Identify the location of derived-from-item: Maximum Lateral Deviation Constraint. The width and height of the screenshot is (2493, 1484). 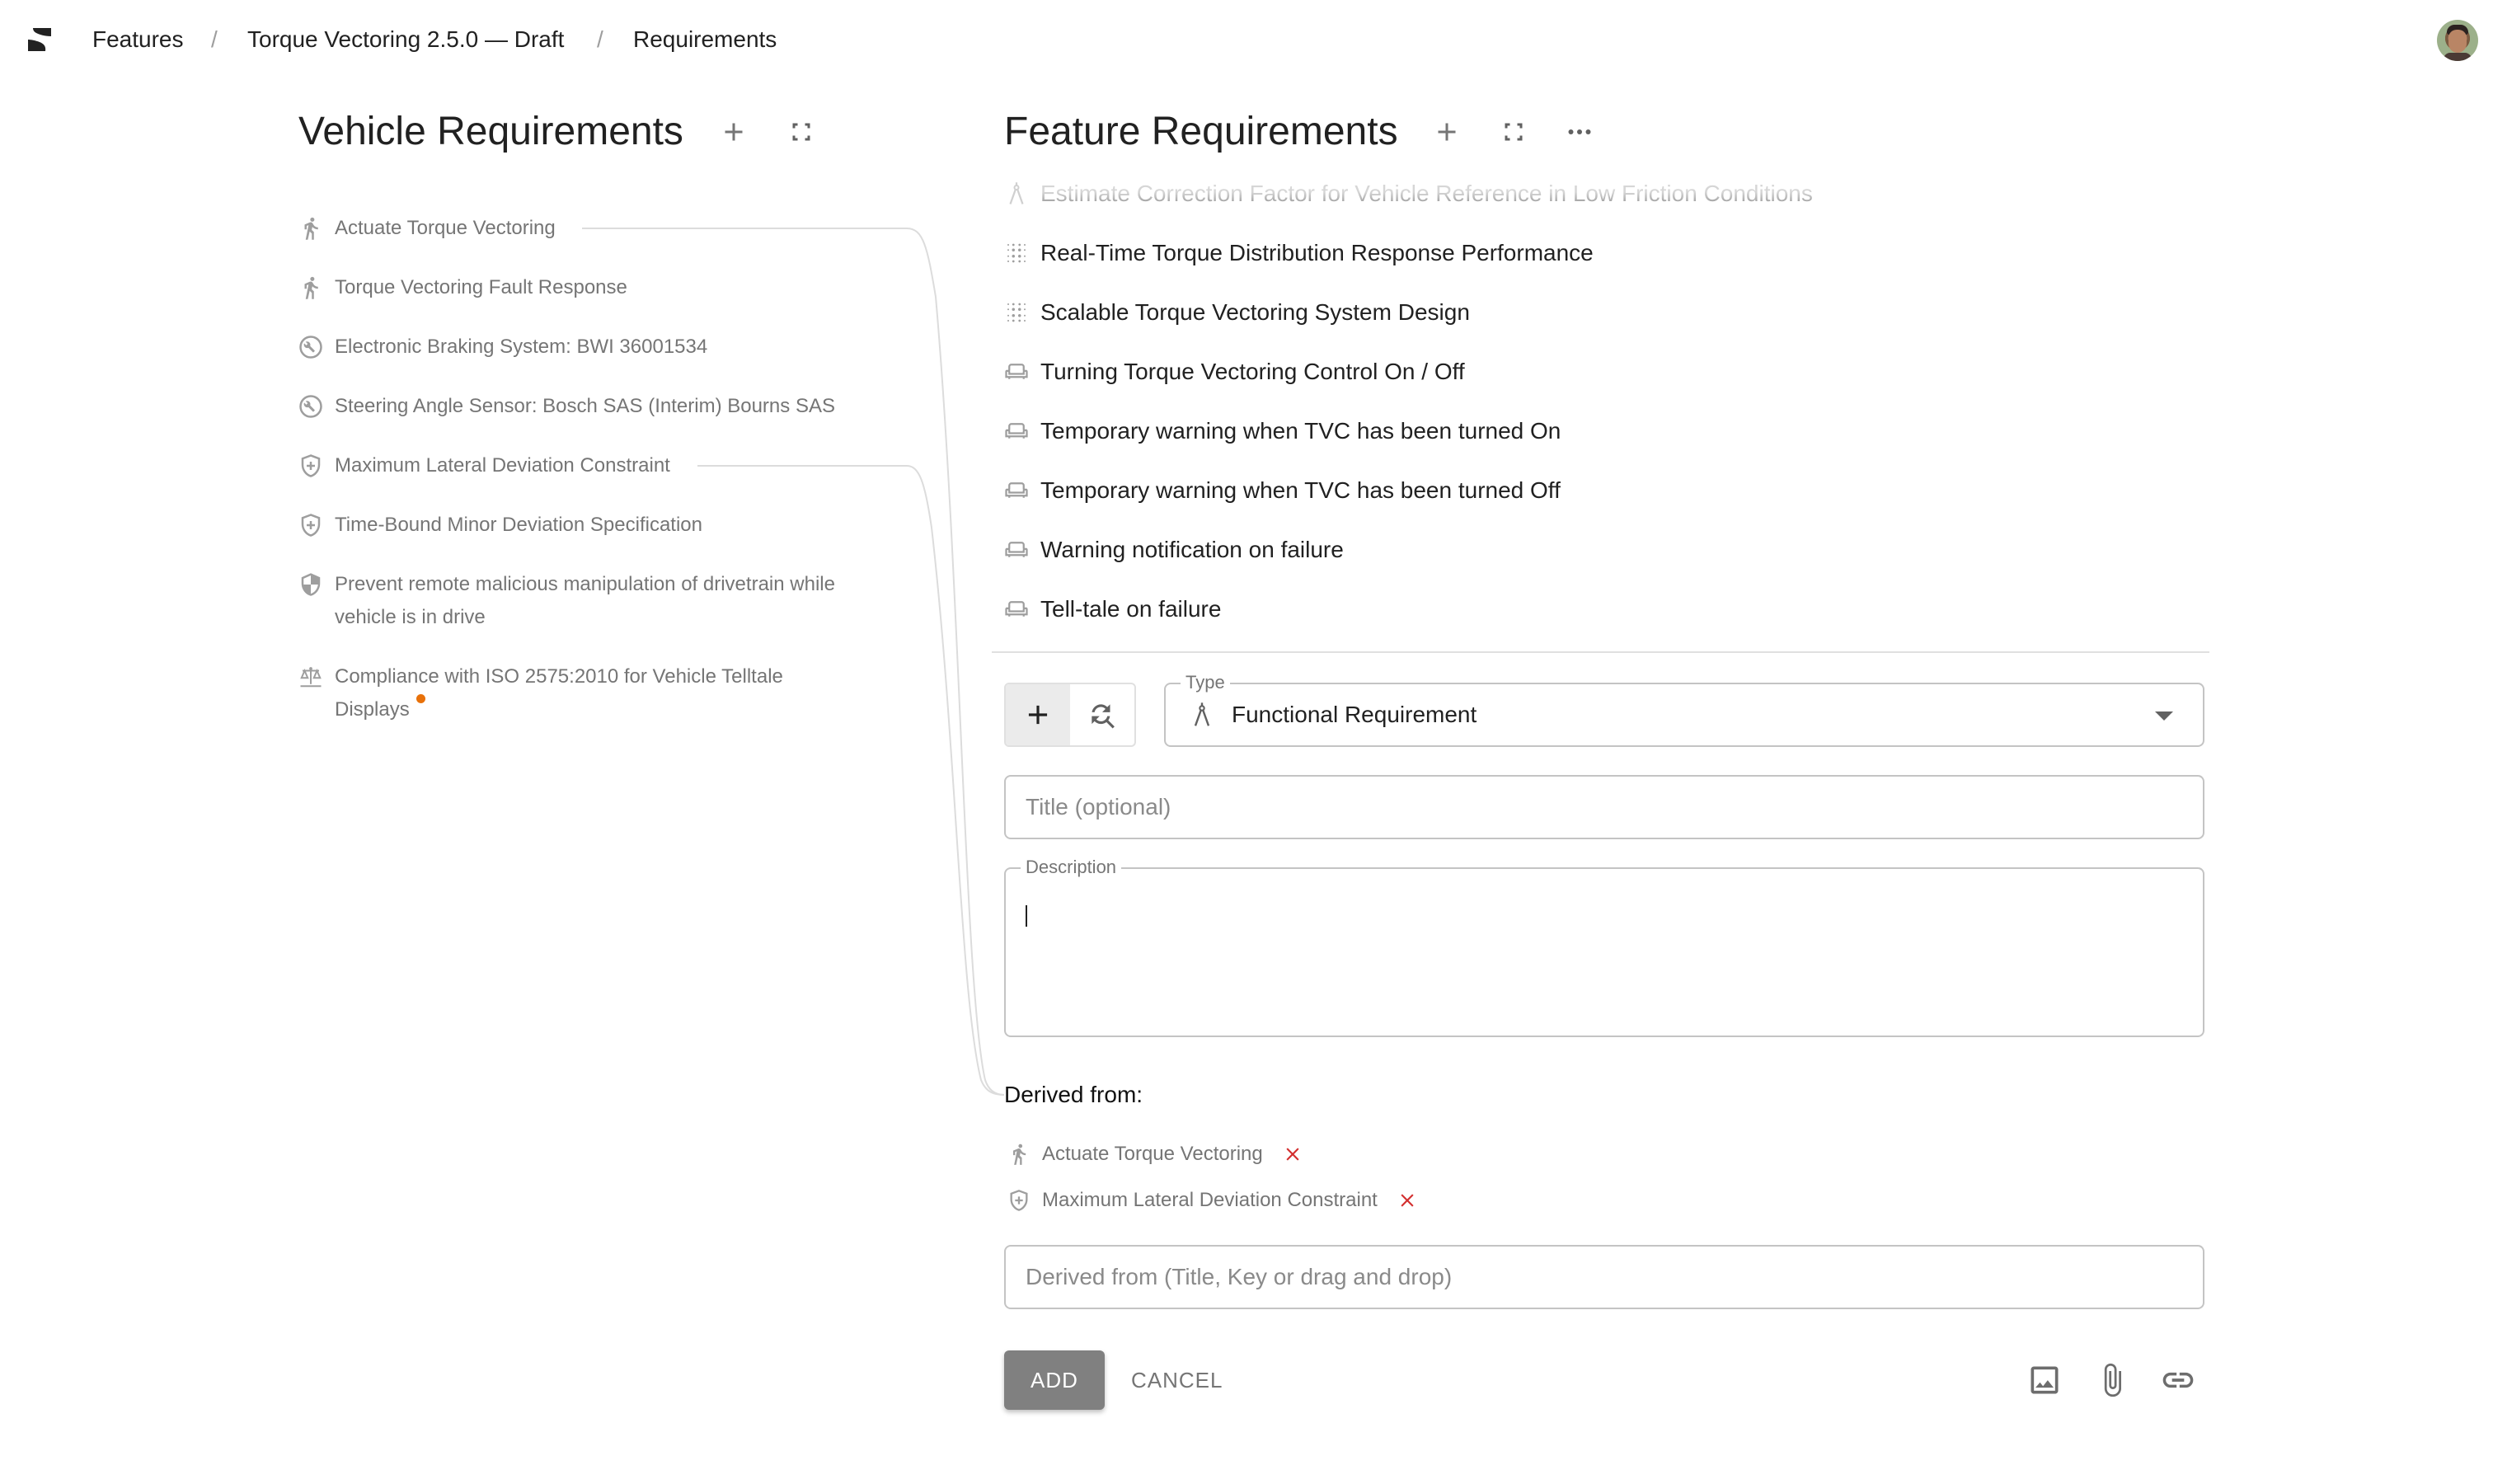
(1213, 1200).